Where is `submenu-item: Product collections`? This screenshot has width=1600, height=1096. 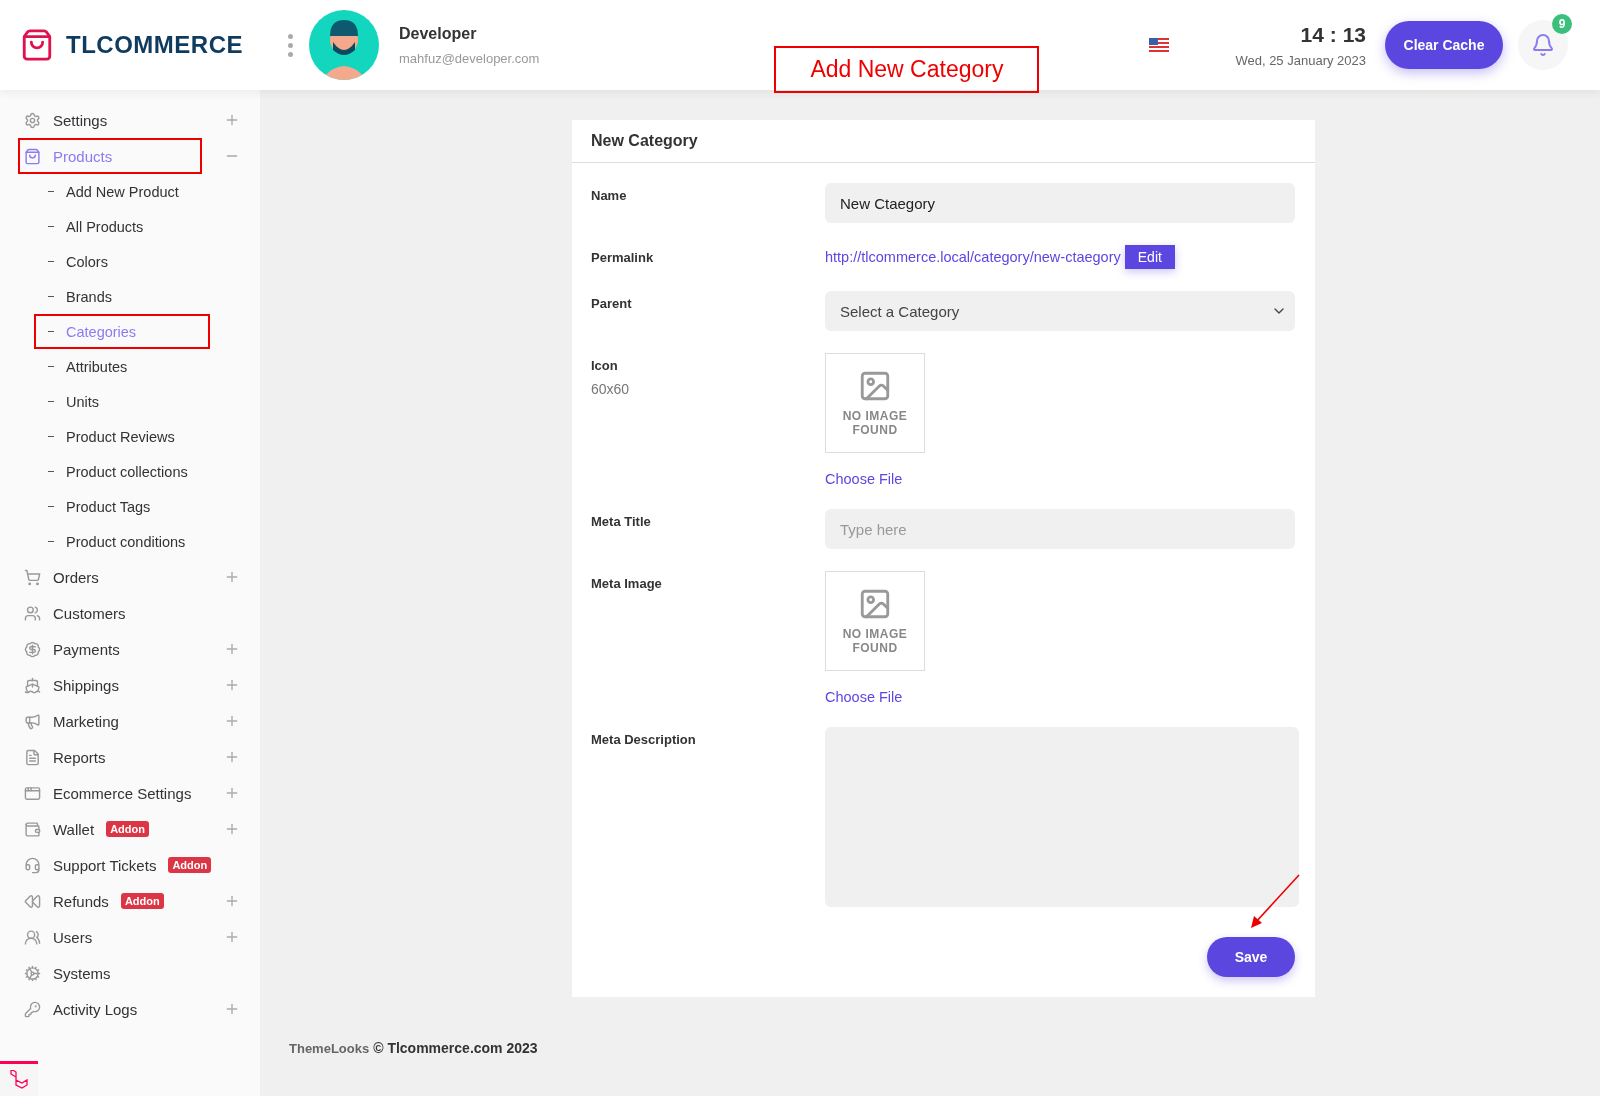 submenu-item: Product collections is located at coordinates (118, 471).